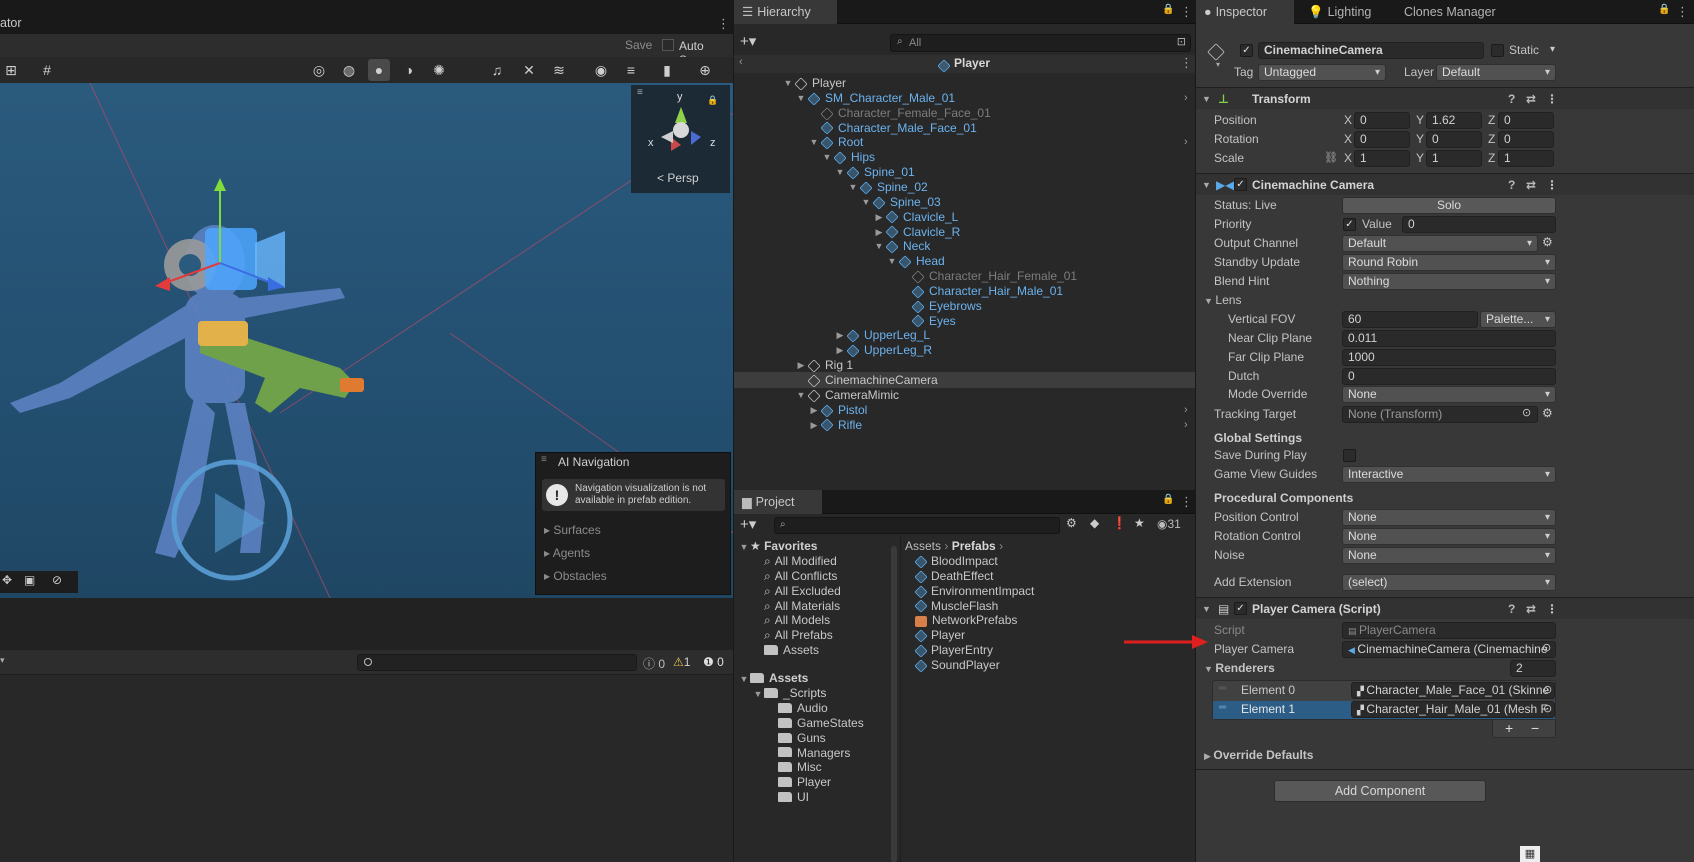  Describe the element at coordinates (572, 530) in the screenshot. I see `ai-nav-item-surfaces: ▸ Surfaces` at that location.